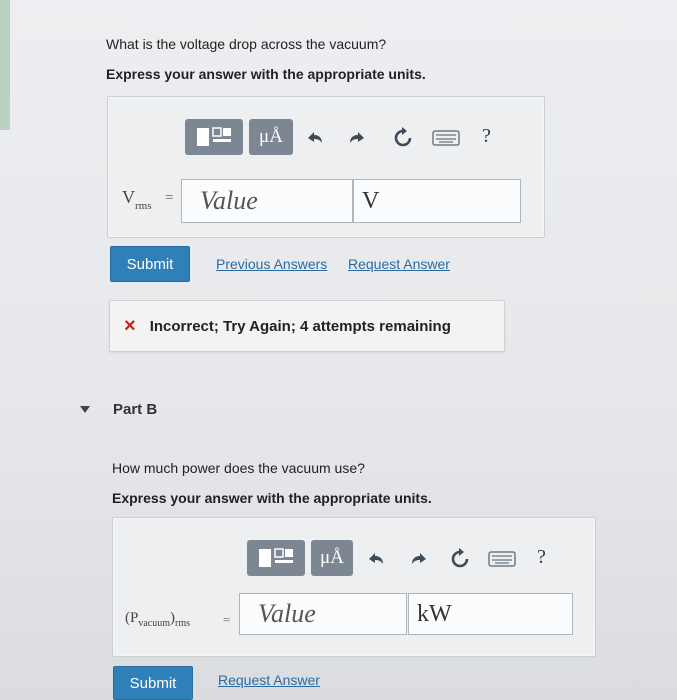 This screenshot has height=700, width=677. Describe the element at coordinates (326, 167) in the screenshot. I see `part-a-answer-panel: μÅ ? Vrms = Value V` at that location.